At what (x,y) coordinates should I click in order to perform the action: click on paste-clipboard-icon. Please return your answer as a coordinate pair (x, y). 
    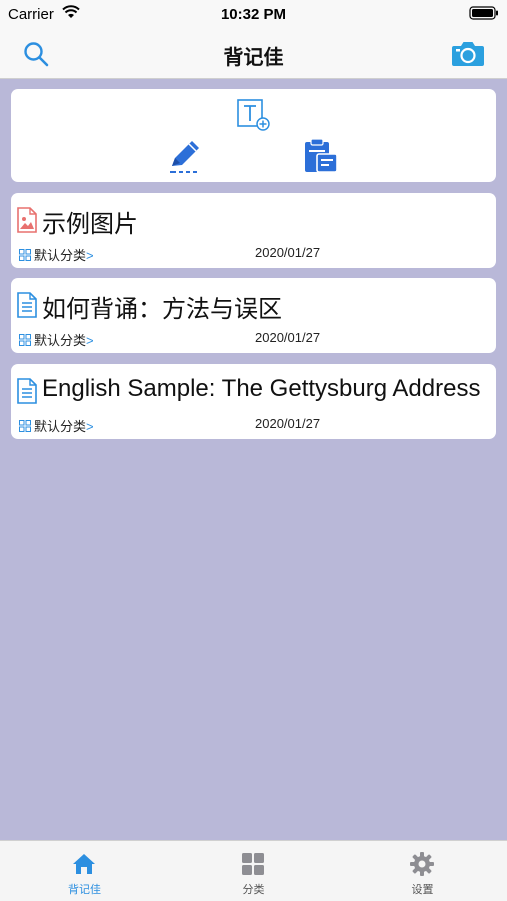
    Looking at the image, I should click on (321, 156).